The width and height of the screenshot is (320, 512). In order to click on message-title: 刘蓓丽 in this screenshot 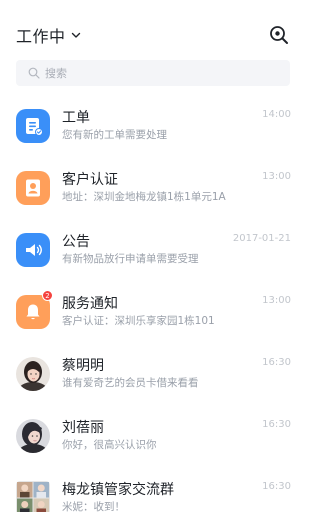, I will do `click(83, 428)`.